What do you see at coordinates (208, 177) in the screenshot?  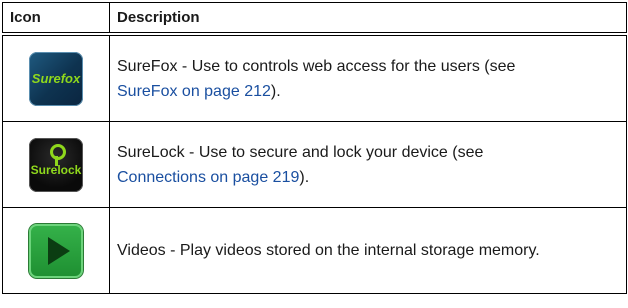 I see `connections-page-link: Connections on page 219` at bounding box center [208, 177].